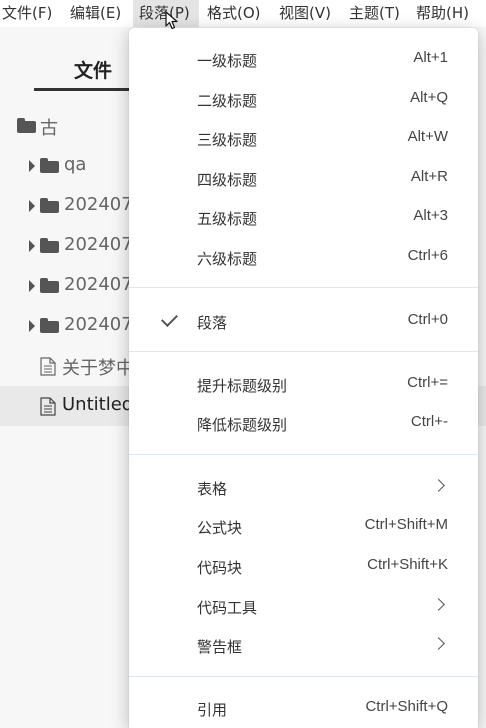 This screenshot has width=486, height=728. I want to click on menu-item-math-block: 公式块 Ctrl+Shift+M, so click(303, 526).